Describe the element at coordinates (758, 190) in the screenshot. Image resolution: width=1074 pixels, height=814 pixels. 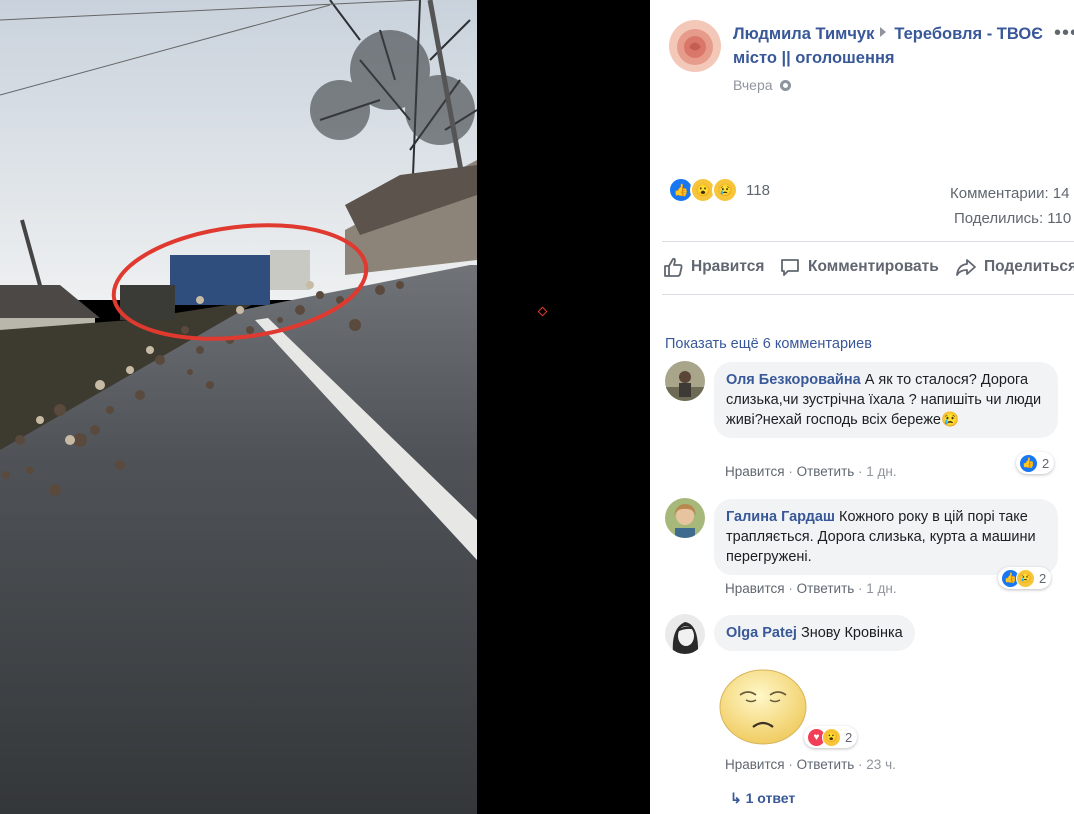
I see `reaction-count: 118` at that location.